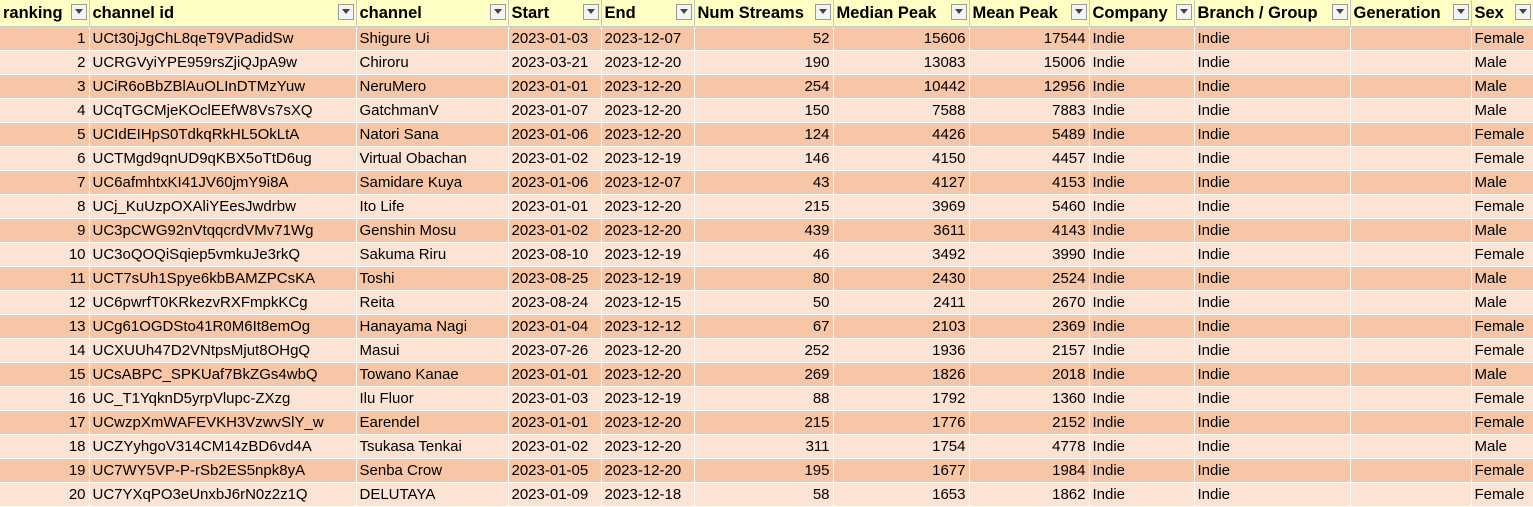 This screenshot has width=1533, height=507. Describe the element at coordinates (648, 302) in the screenshot. I see `cell-end: 2023-12-15` at that location.